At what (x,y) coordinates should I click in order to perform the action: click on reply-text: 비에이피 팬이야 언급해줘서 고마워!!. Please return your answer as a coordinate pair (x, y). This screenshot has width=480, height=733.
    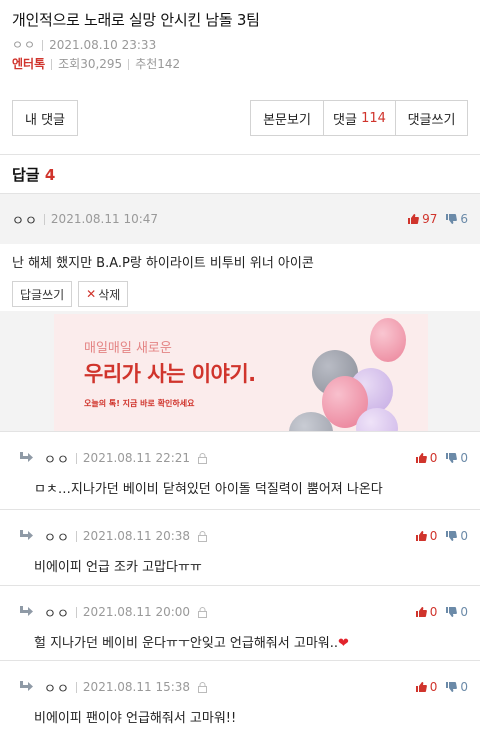
    Looking at the image, I should click on (135, 718).